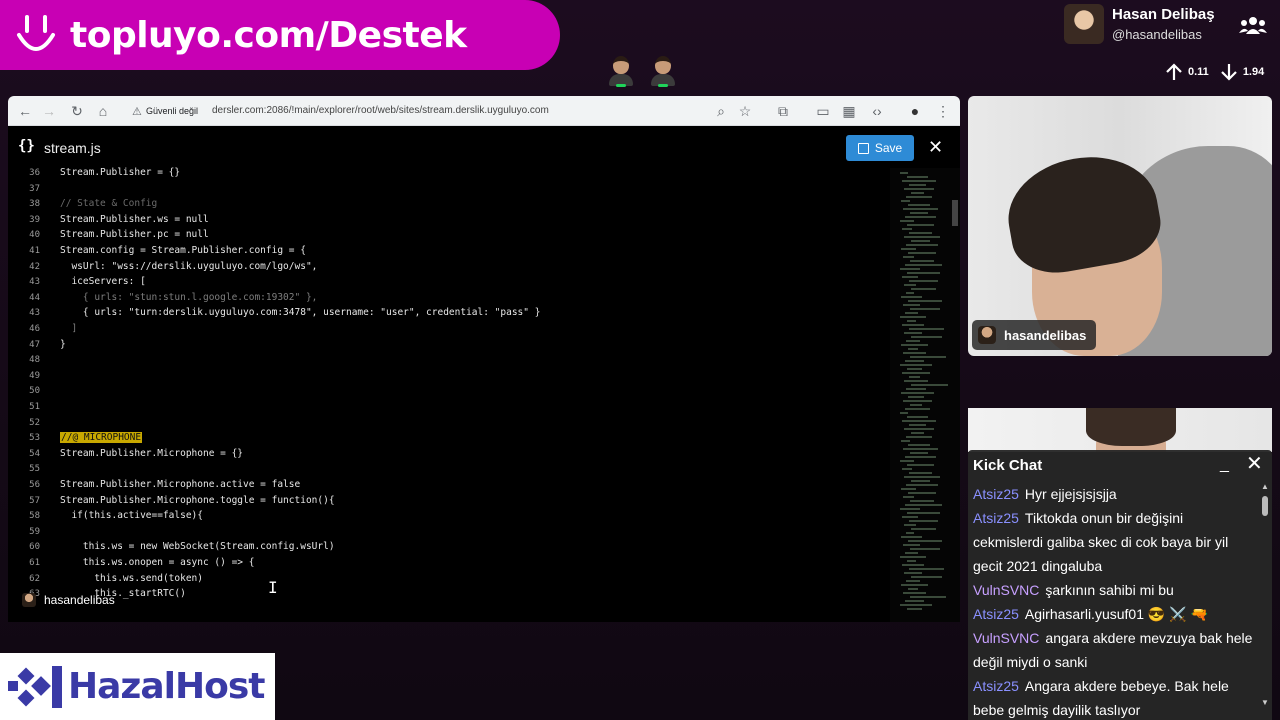 This screenshot has width=1280, height=720. Describe the element at coordinates (108, 203) in the screenshot. I see `code-line: // State & Config` at that location.